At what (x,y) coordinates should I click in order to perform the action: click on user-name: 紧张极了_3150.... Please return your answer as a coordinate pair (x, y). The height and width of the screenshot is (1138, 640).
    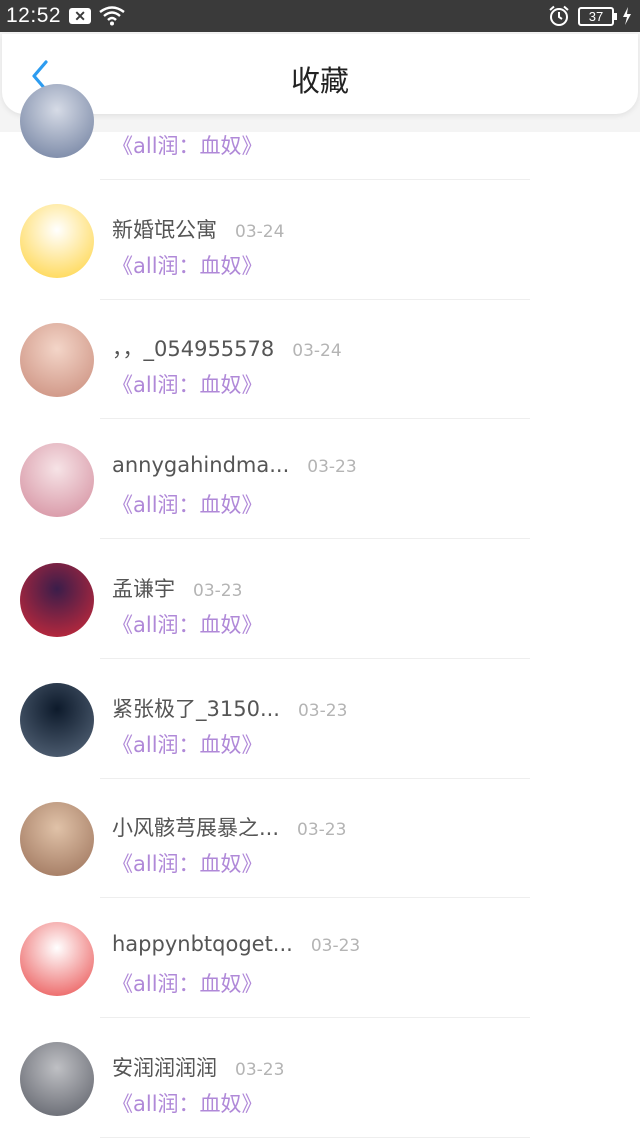
    Looking at the image, I should click on (196, 708).